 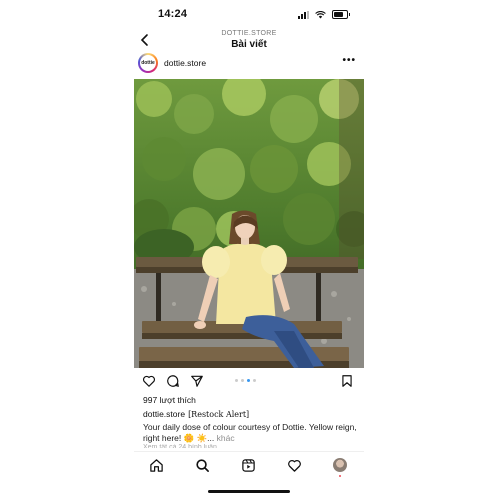 What do you see at coordinates (249, 64) in the screenshot?
I see `post-header: dottie dottie.store •••` at bounding box center [249, 64].